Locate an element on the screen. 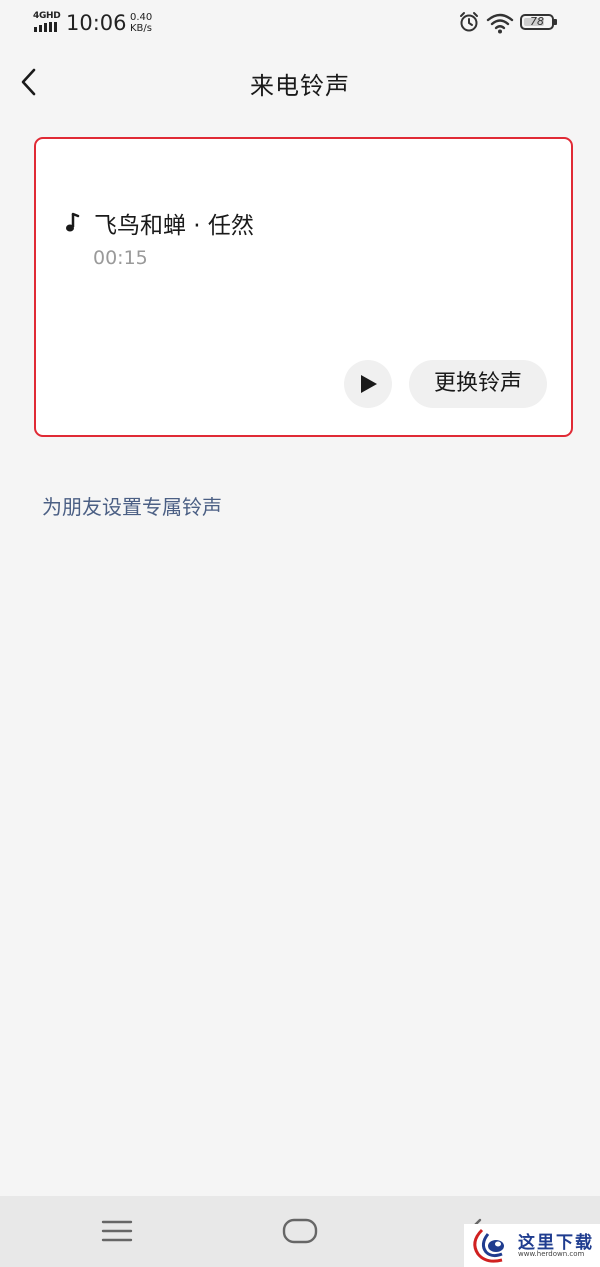  battery-level: 78 is located at coordinates (537, 21).